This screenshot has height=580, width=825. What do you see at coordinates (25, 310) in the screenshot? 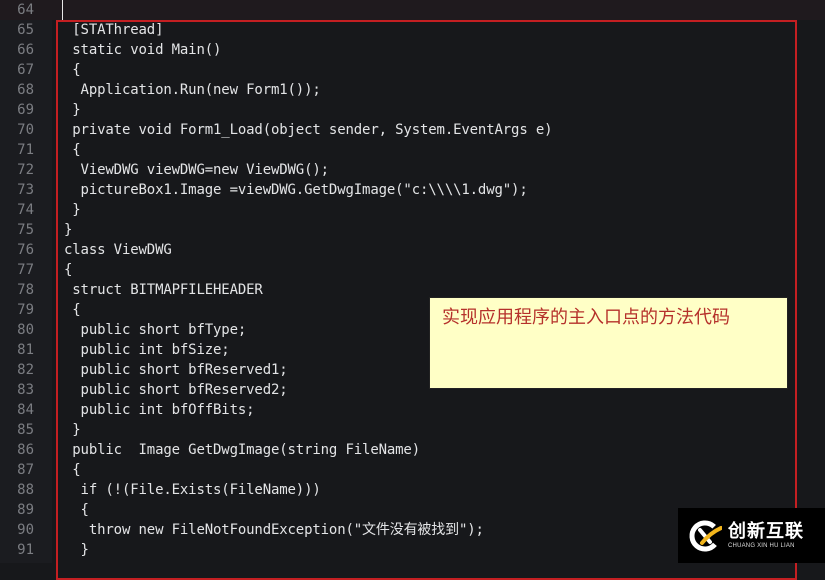
I see `line-number: 79` at bounding box center [25, 310].